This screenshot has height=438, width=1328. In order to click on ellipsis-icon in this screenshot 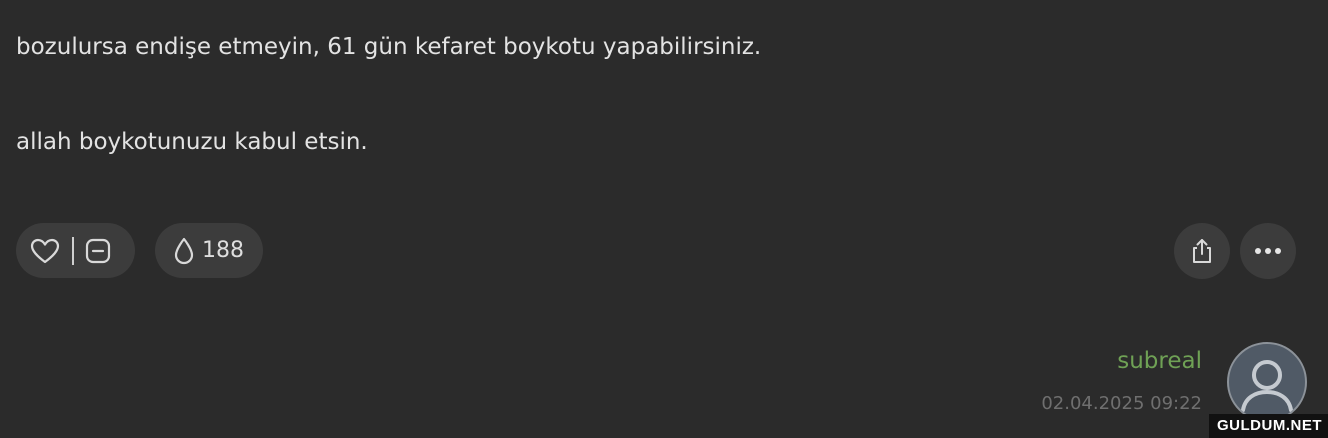, I will do `click(1268, 251)`.